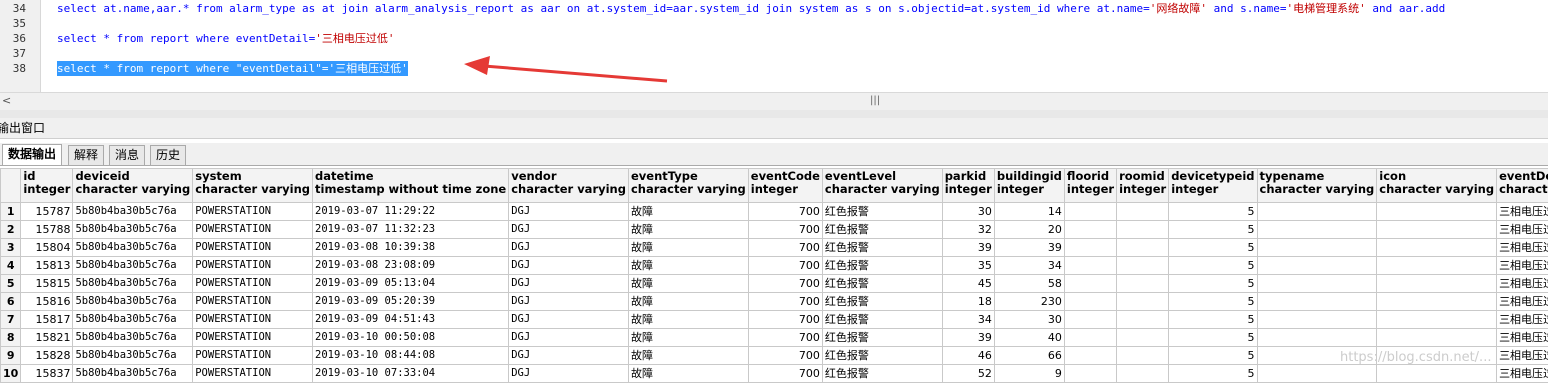  What do you see at coordinates (411, 338) in the screenshot?
I see `table-cell: 2019-03-10 00:50:08` at bounding box center [411, 338].